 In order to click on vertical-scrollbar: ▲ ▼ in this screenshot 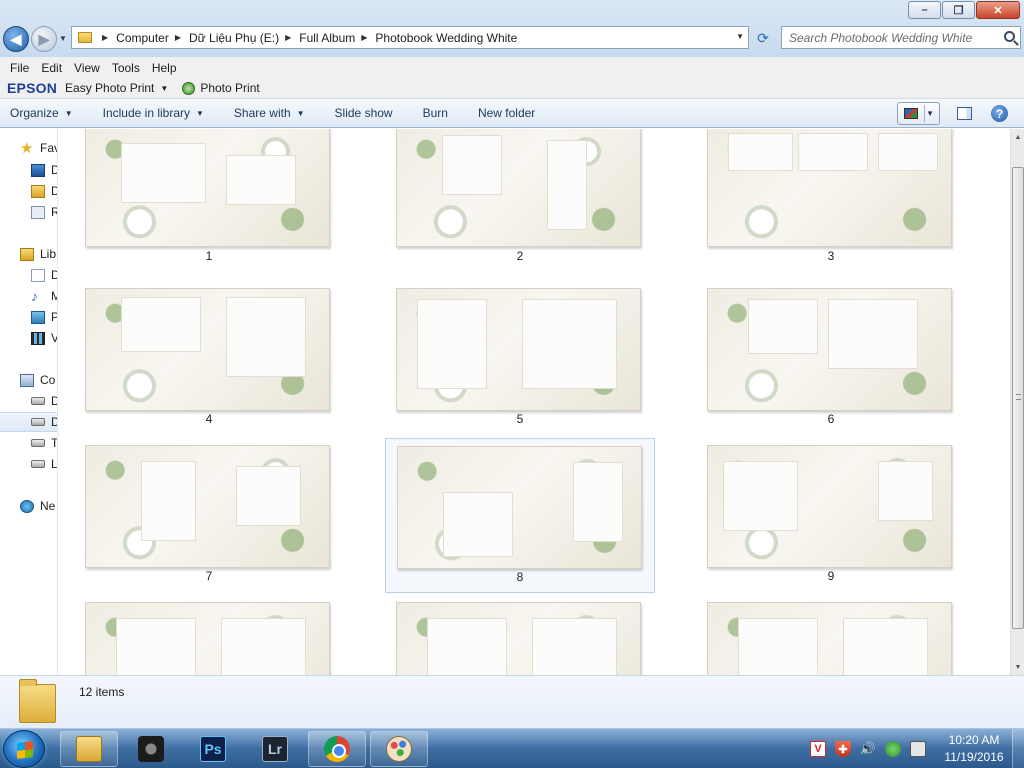, I will do `click(1017, 402)`.